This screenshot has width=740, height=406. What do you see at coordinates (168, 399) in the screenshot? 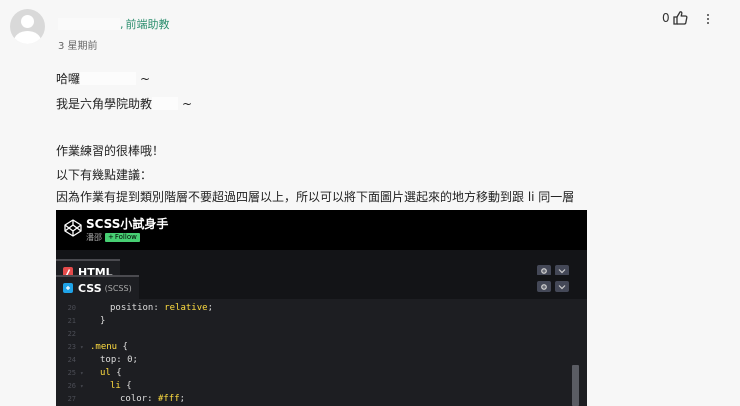
I see `code-token: #fff` at bounding box center [168, 399].